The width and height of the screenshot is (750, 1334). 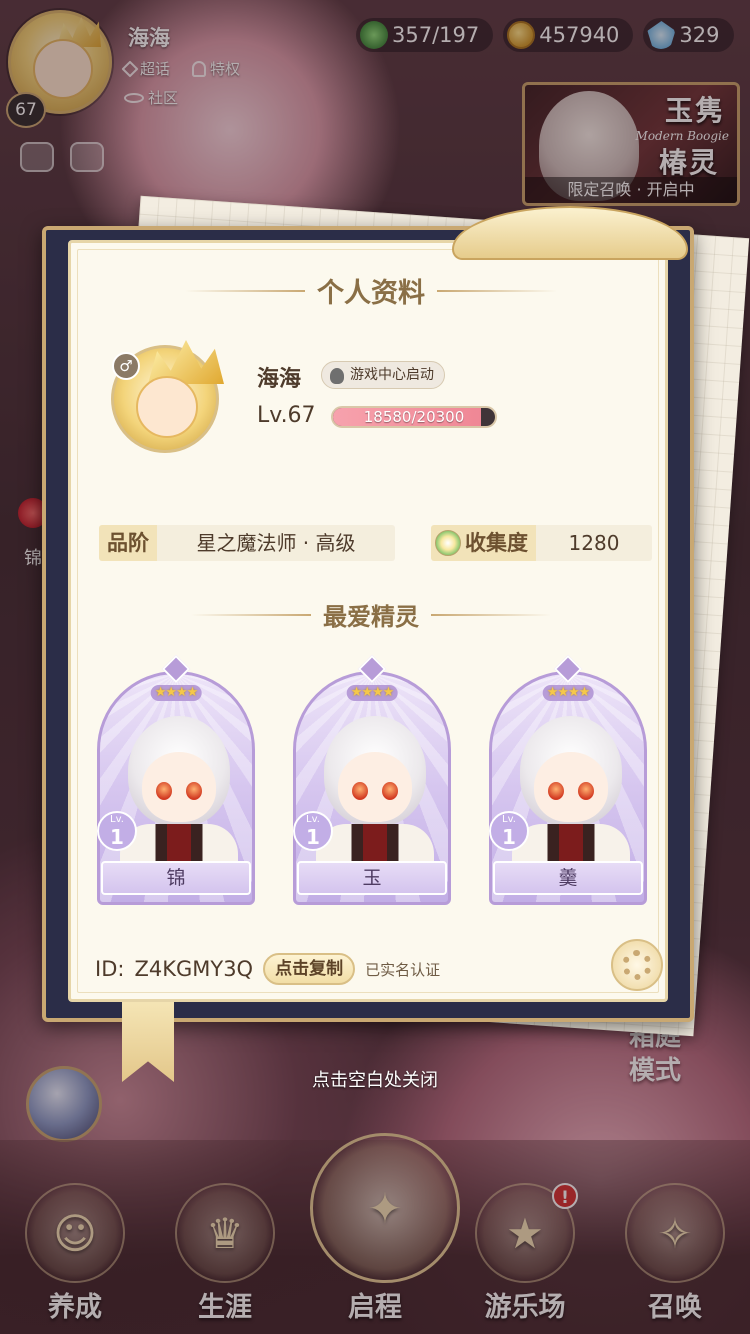 I want to click on avatar-face, so click(x=167, y=407).